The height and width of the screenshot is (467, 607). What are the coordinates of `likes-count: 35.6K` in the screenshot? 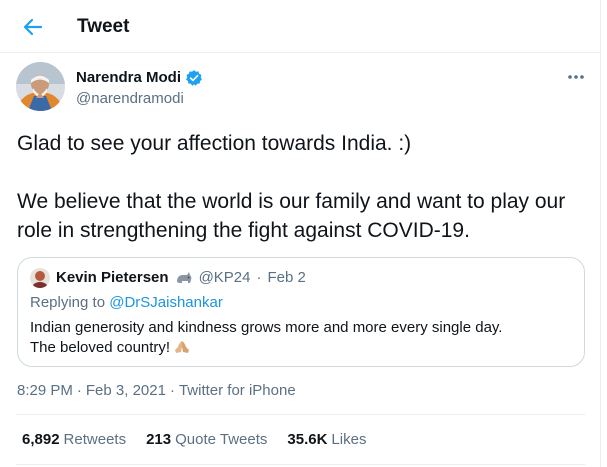 It's located at (307, 439).